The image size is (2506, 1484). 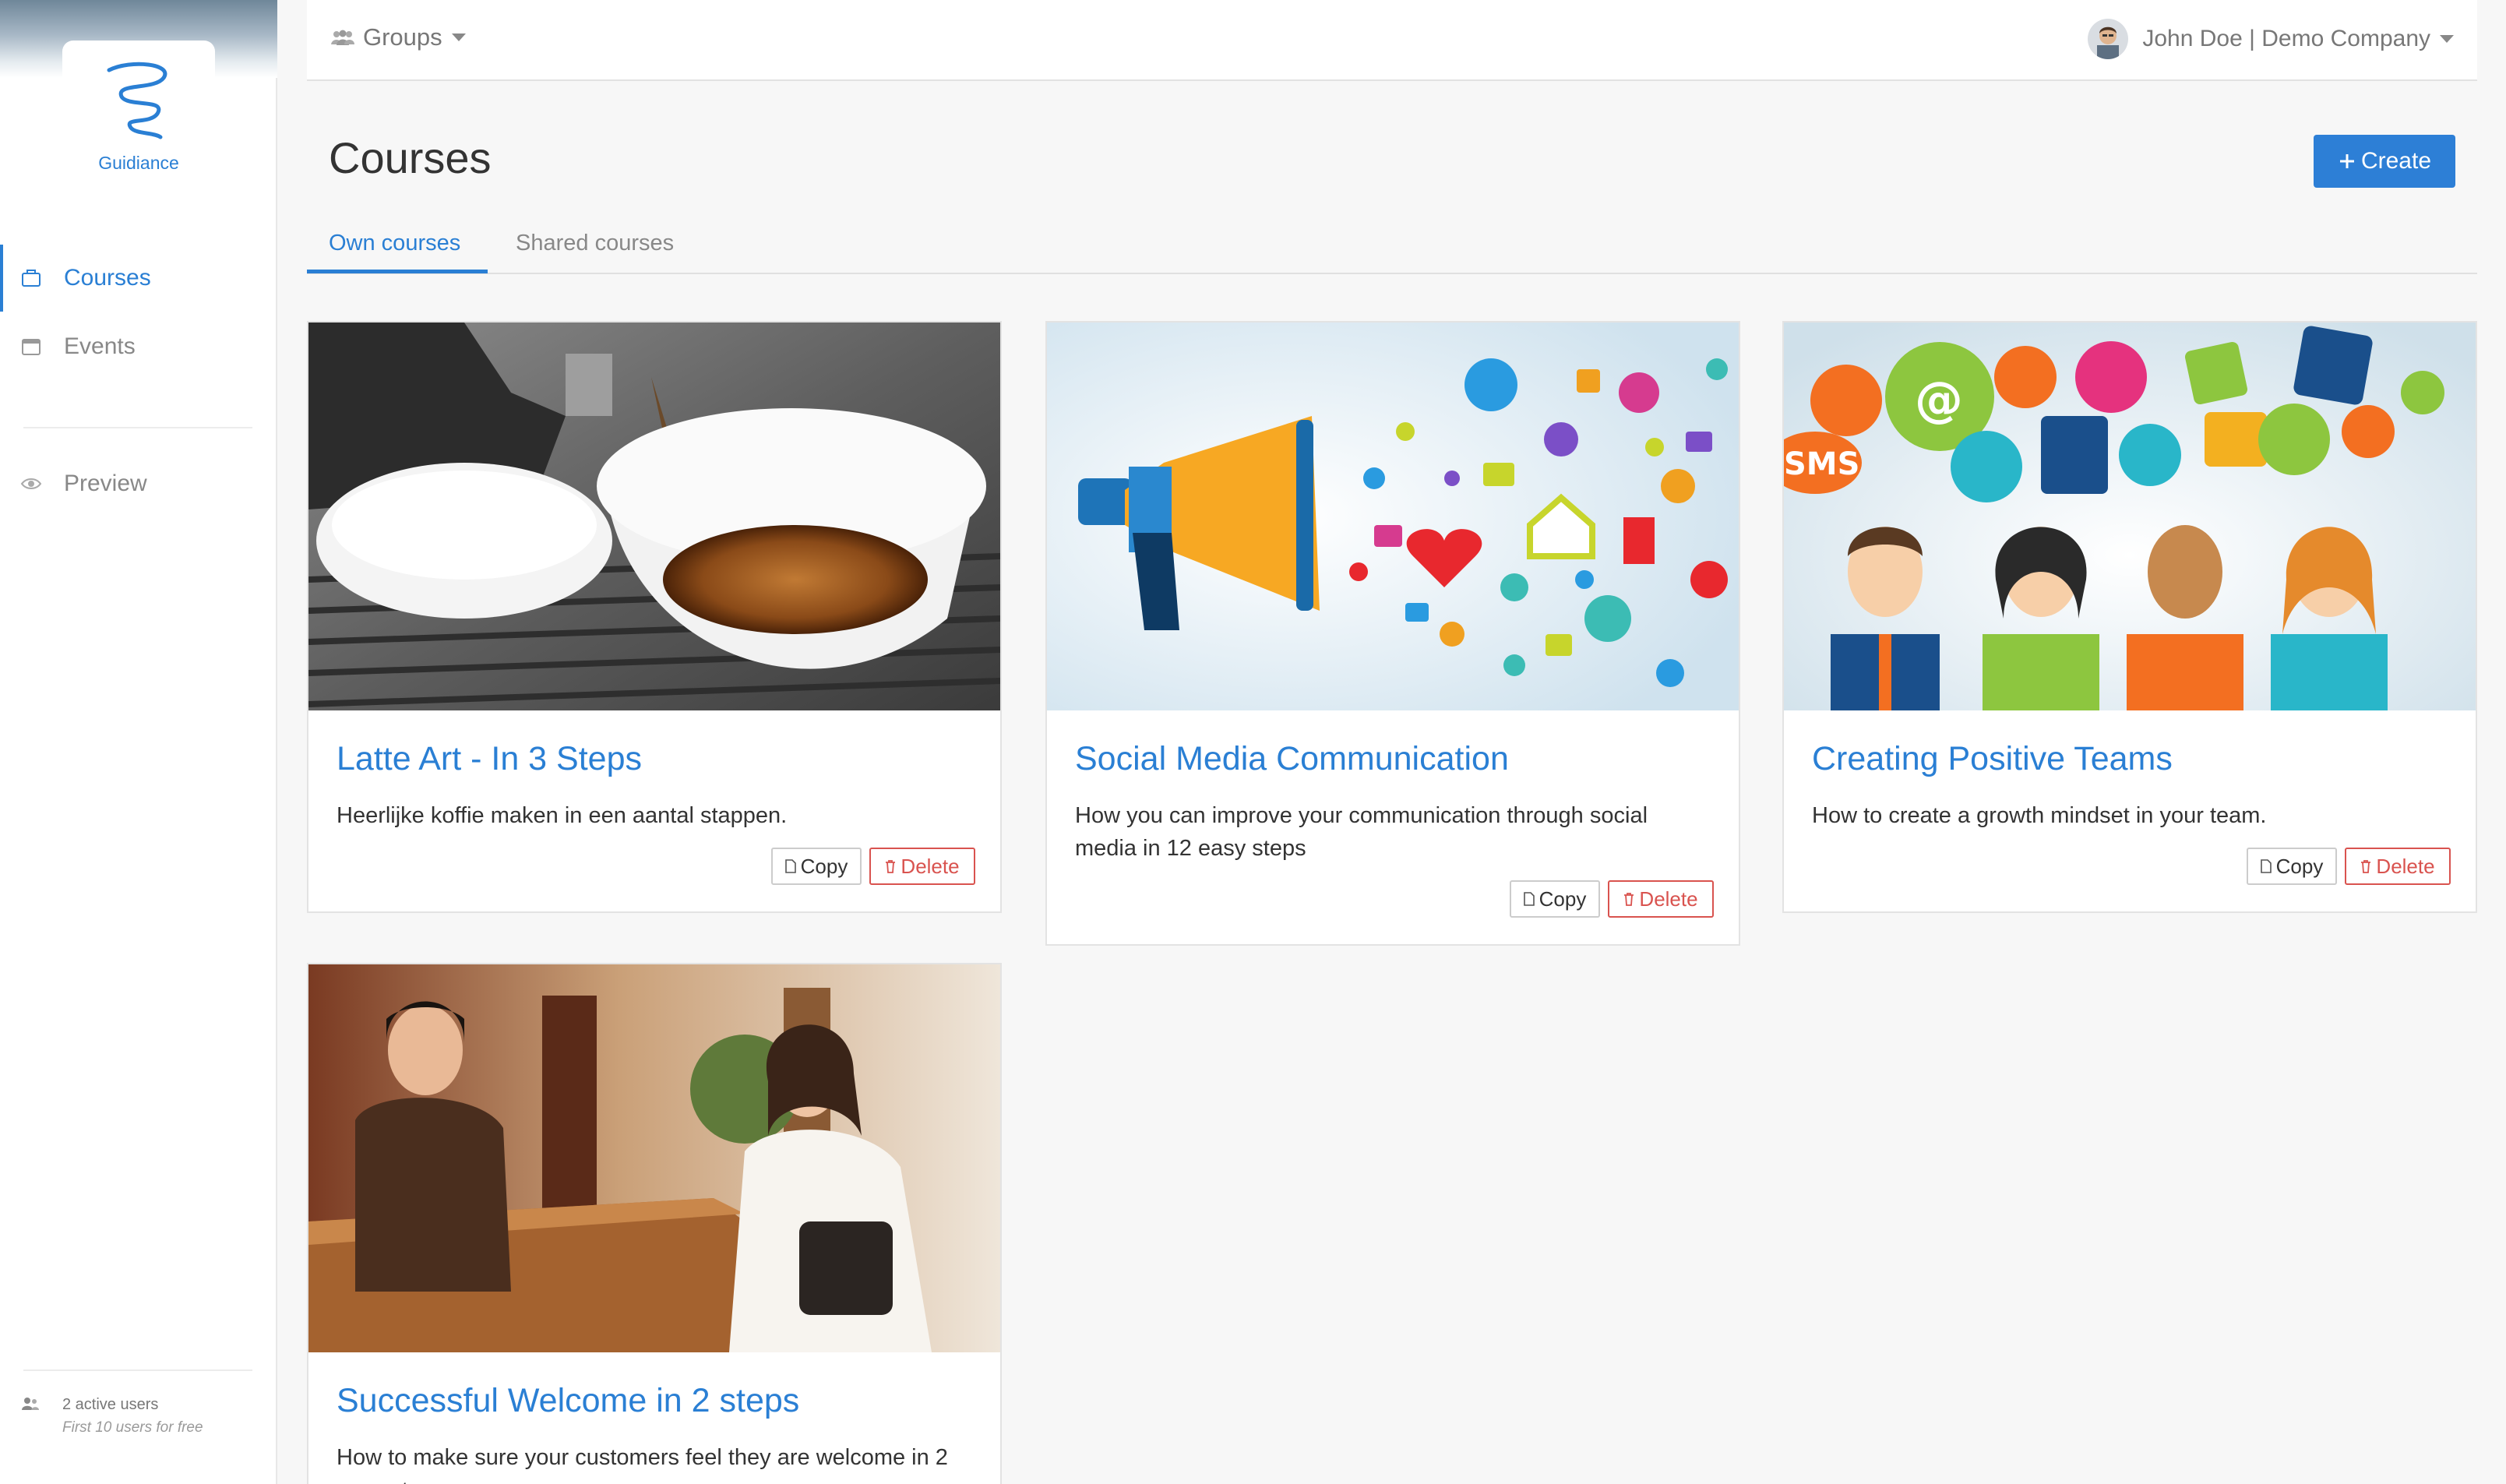 I want to click on sidebar-item-label: Events, so click(x=100, y=346).